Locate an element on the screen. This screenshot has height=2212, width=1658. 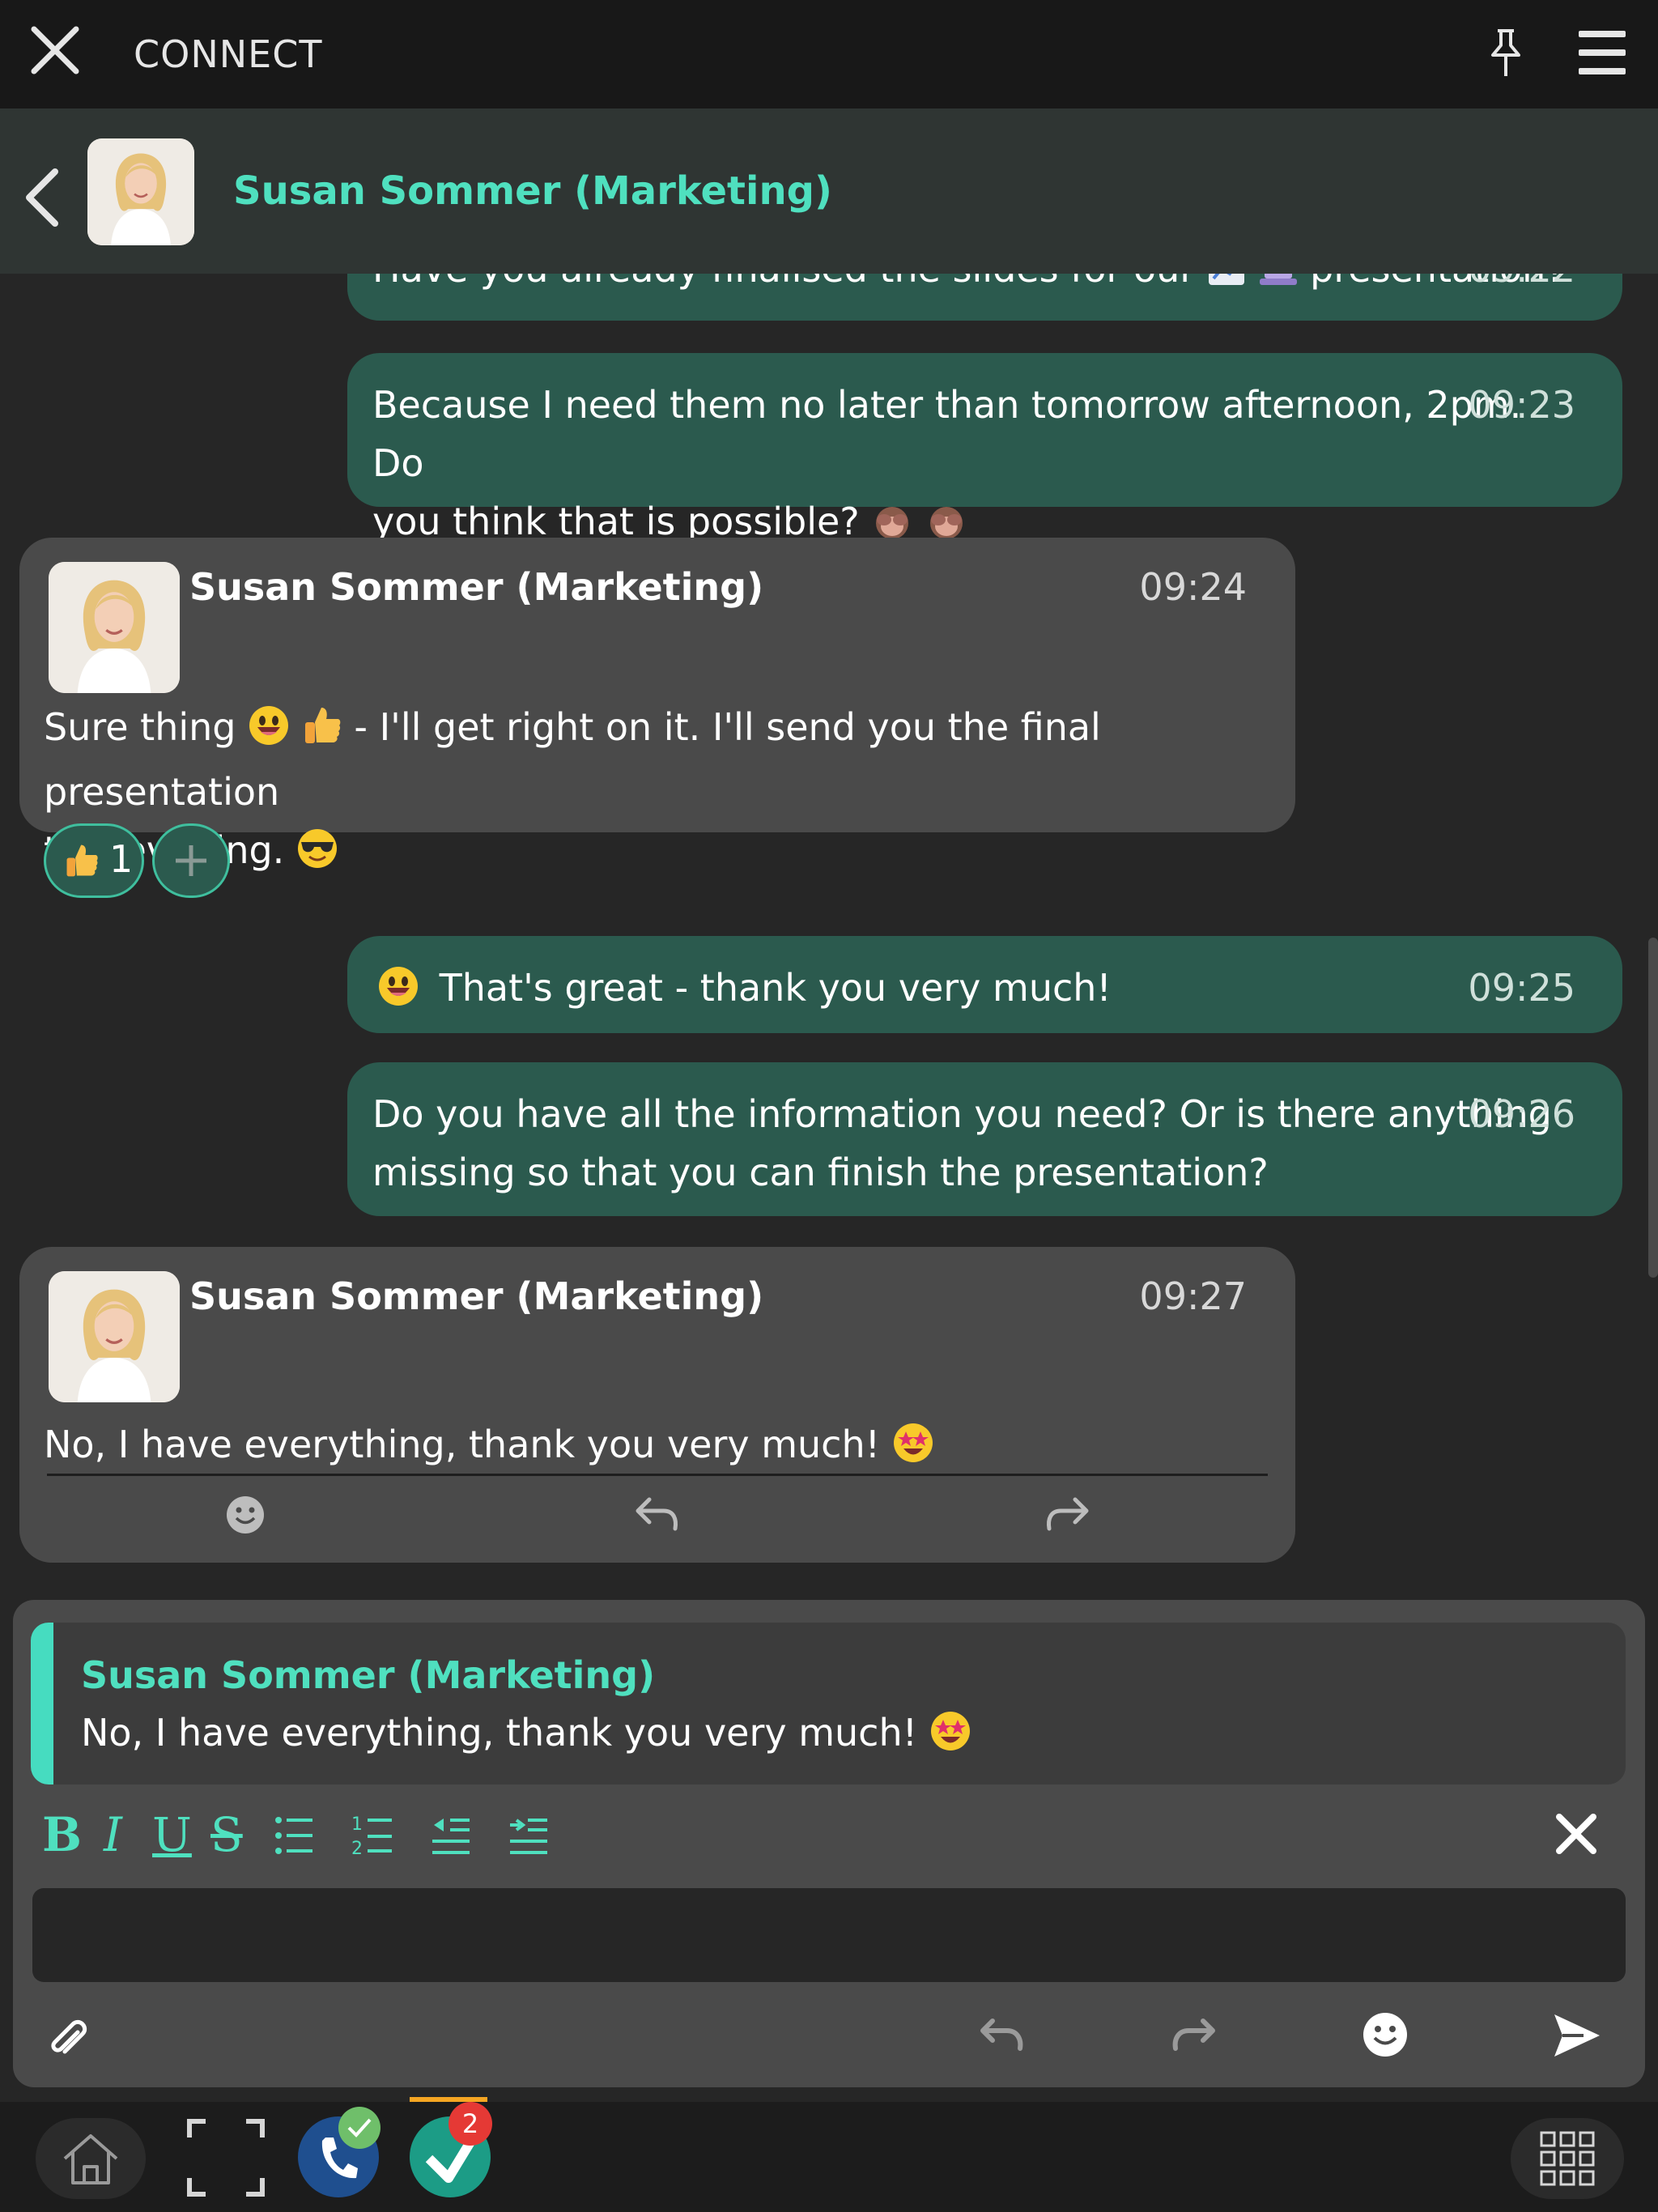
message-text: you think that is possible? is located at coordinates (616, 522).